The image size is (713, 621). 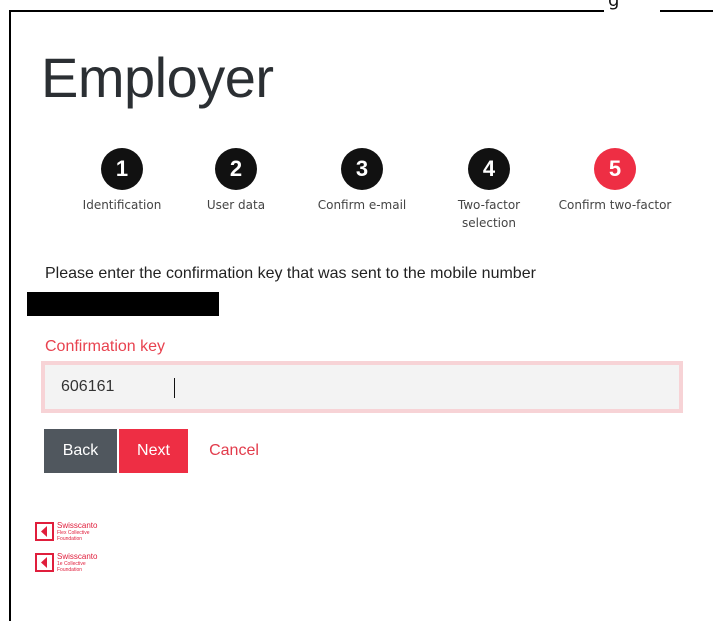 I want to click on confirmation-key-input, so click(x=362, y=387).